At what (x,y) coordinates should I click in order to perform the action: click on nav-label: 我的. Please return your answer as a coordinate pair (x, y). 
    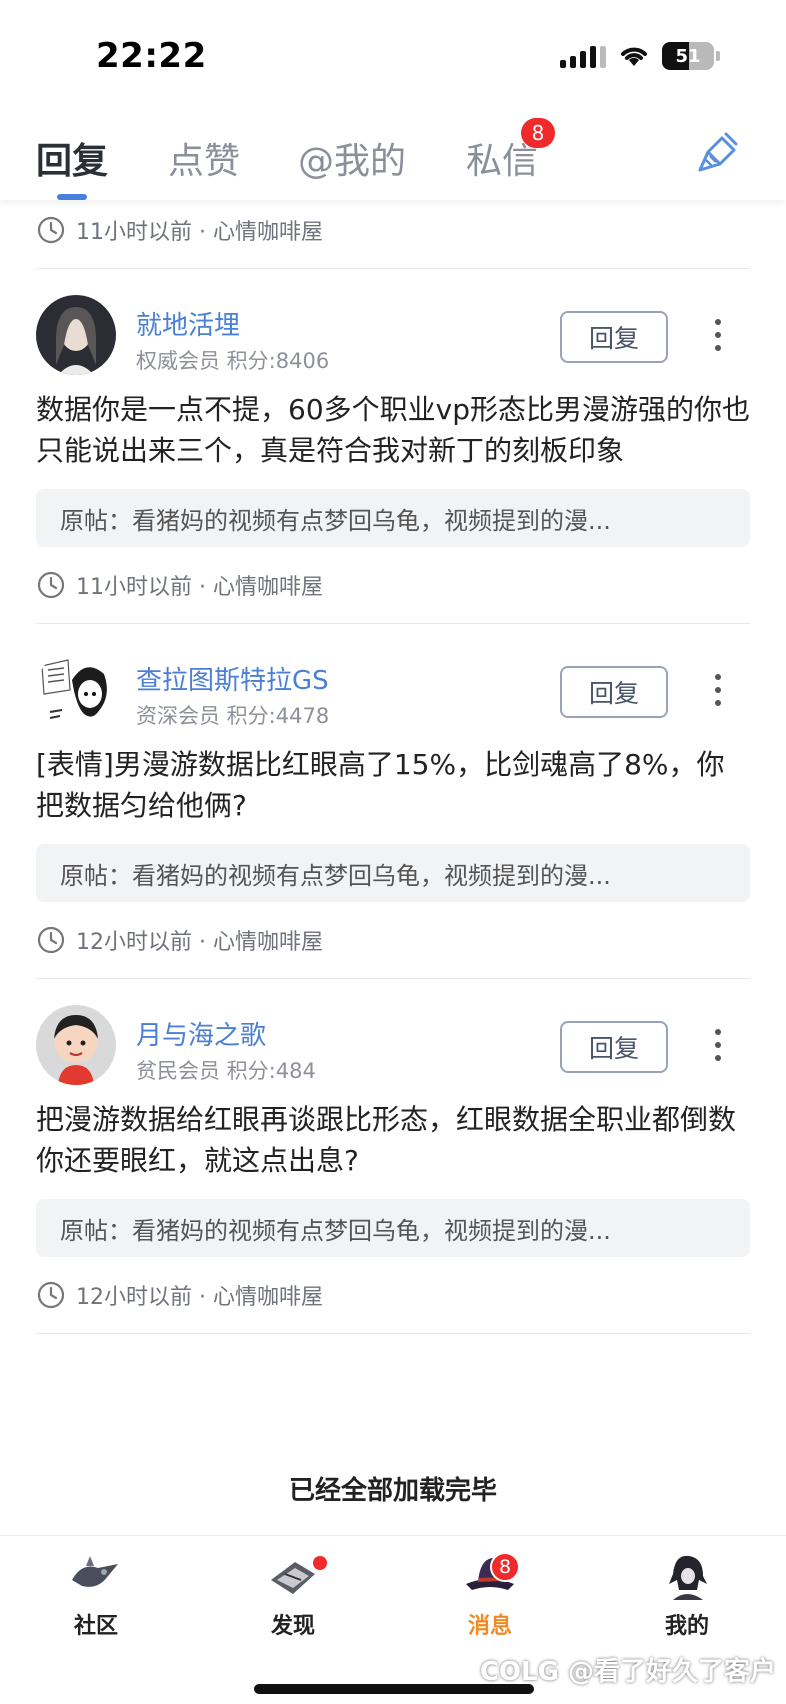
    Looking at the image, I should click on (686, 1626).